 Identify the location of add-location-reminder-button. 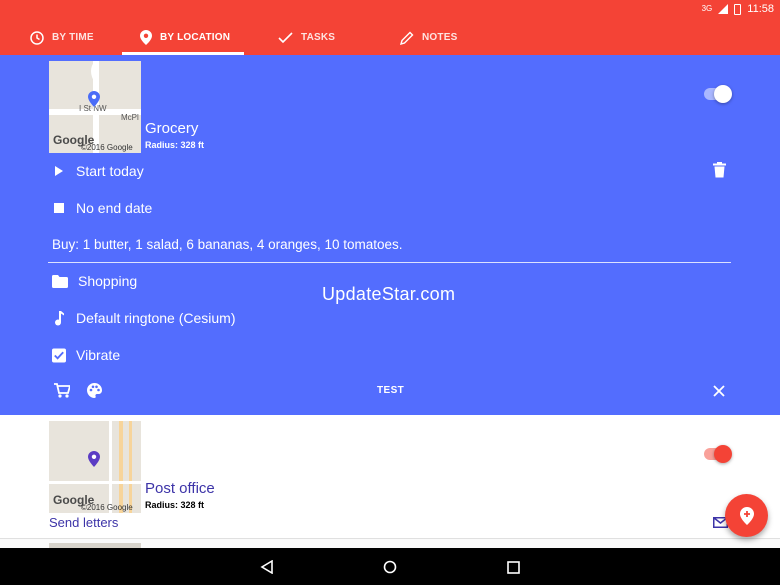
(746, 515).